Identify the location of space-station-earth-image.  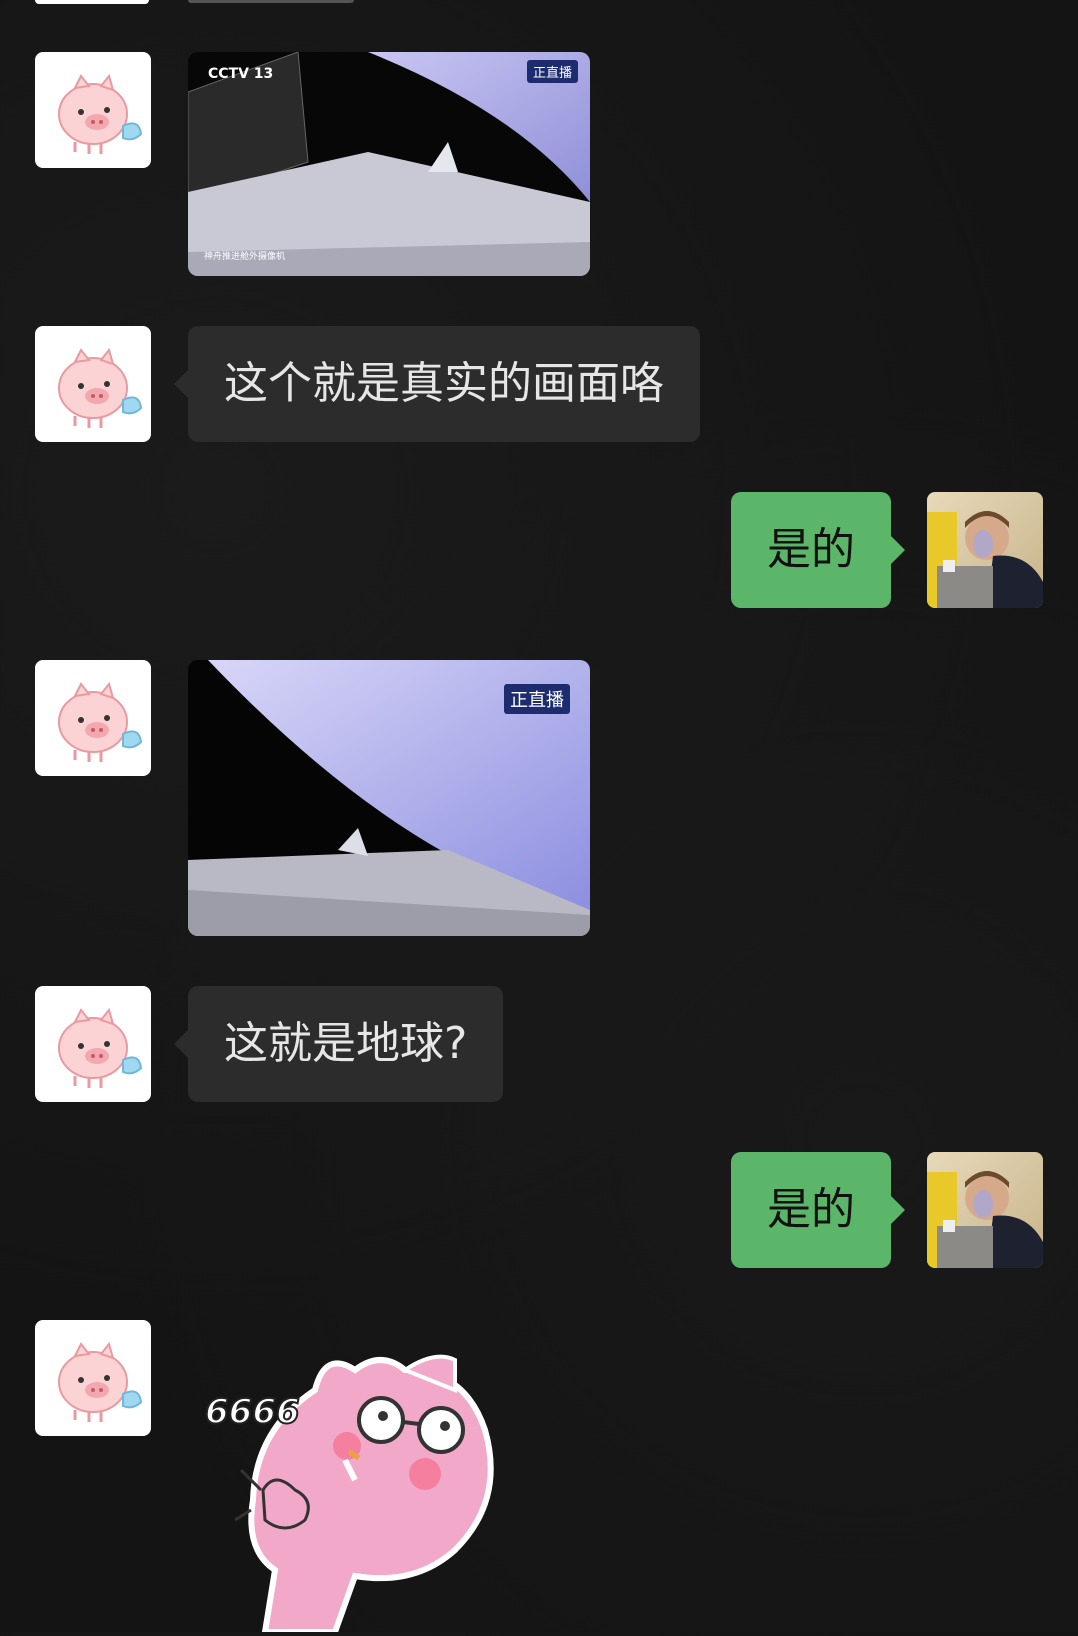
(389, 164).